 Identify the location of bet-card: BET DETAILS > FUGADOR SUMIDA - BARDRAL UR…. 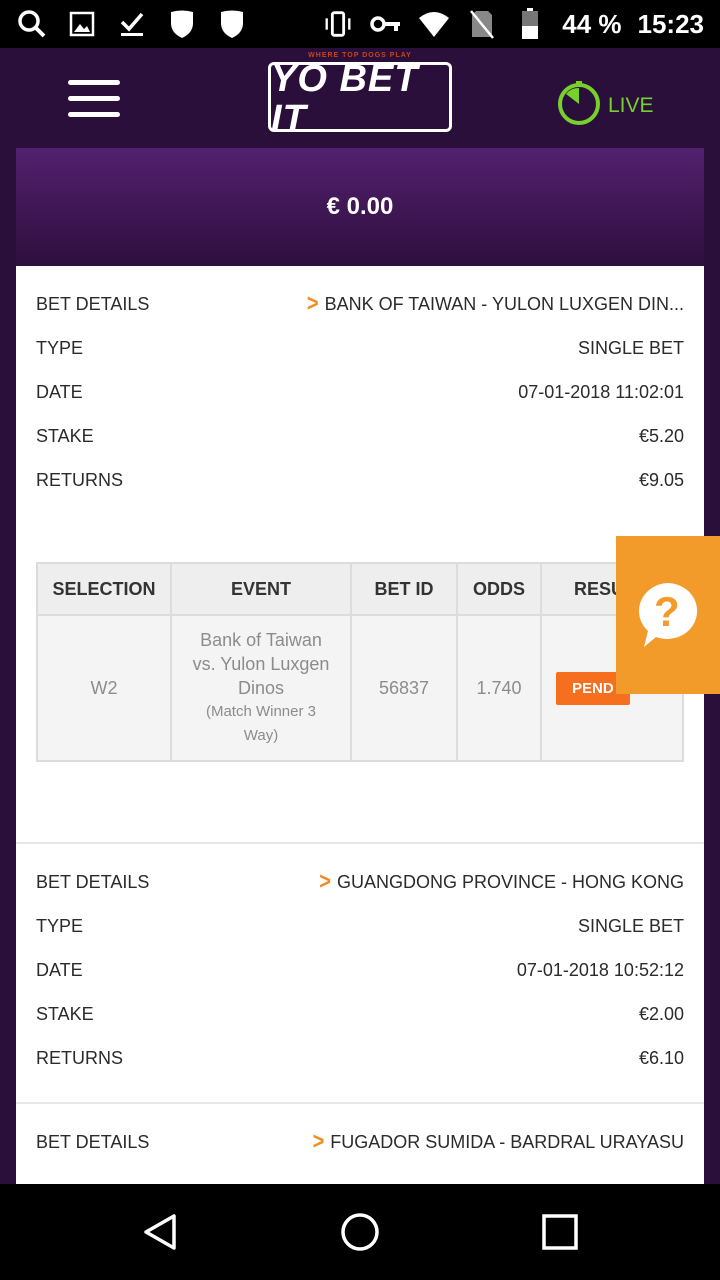
(360, 1134).